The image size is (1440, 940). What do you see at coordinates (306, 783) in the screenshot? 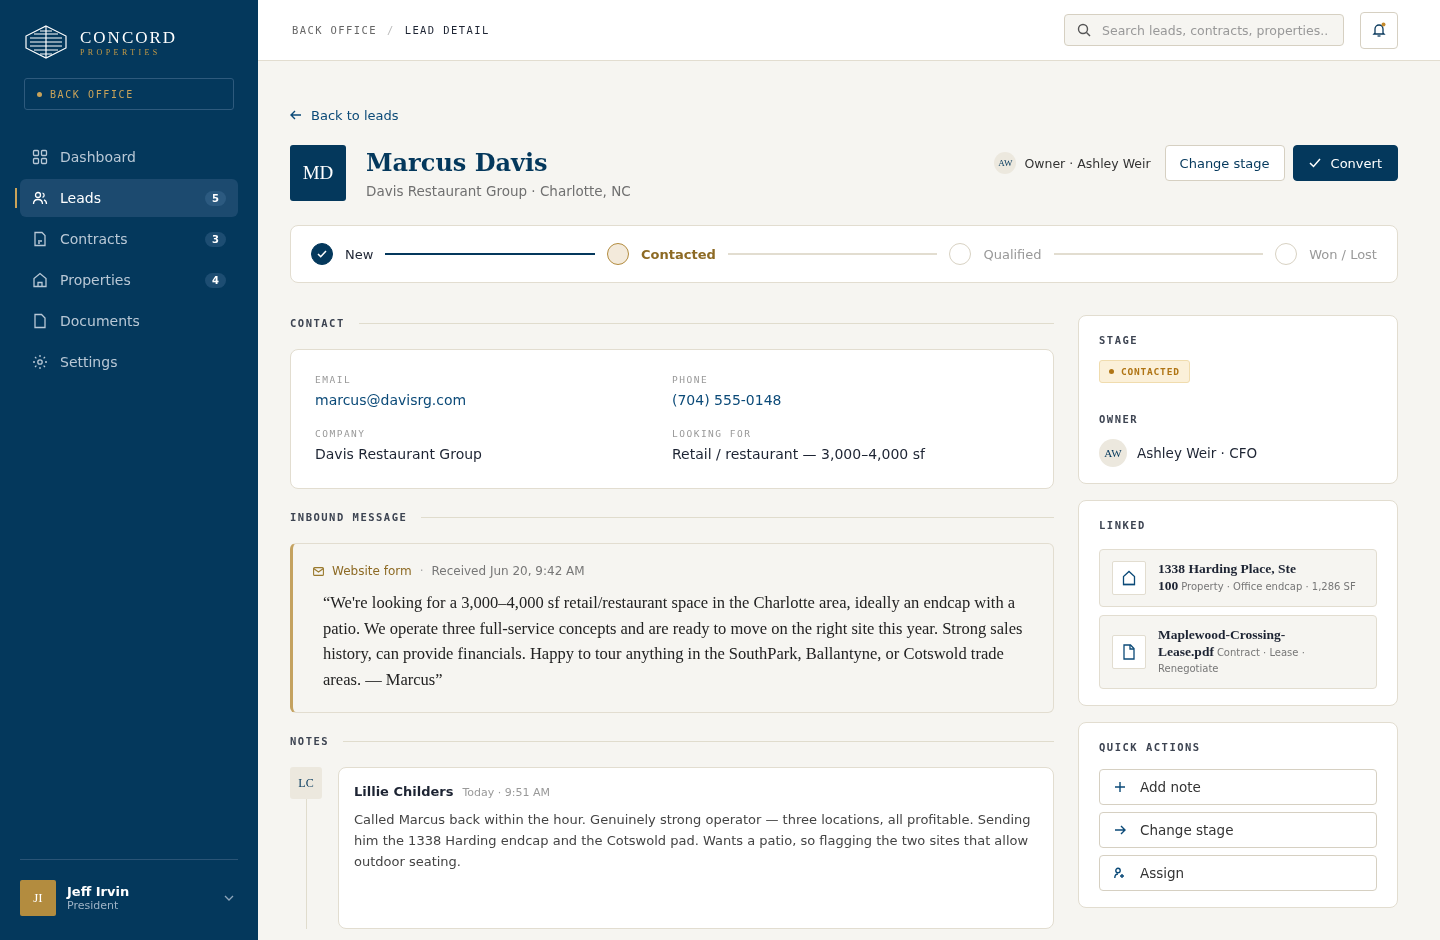
I see `note-avatar: LC` at bounding box center [306, 783].